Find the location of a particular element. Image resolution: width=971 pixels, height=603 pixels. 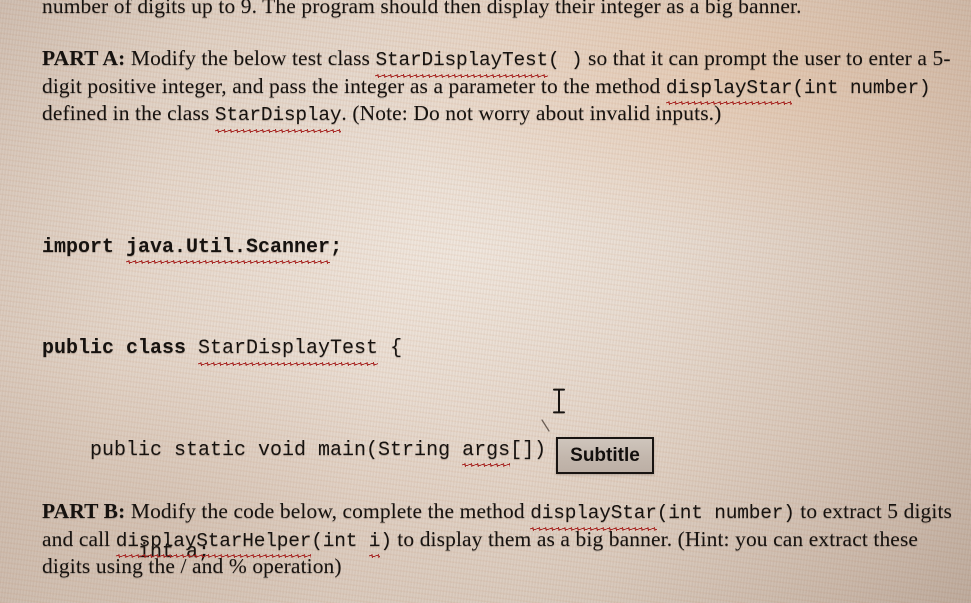

inline-code-stardisplaytest-parens: ( ) is located at coordinates (565, 60).